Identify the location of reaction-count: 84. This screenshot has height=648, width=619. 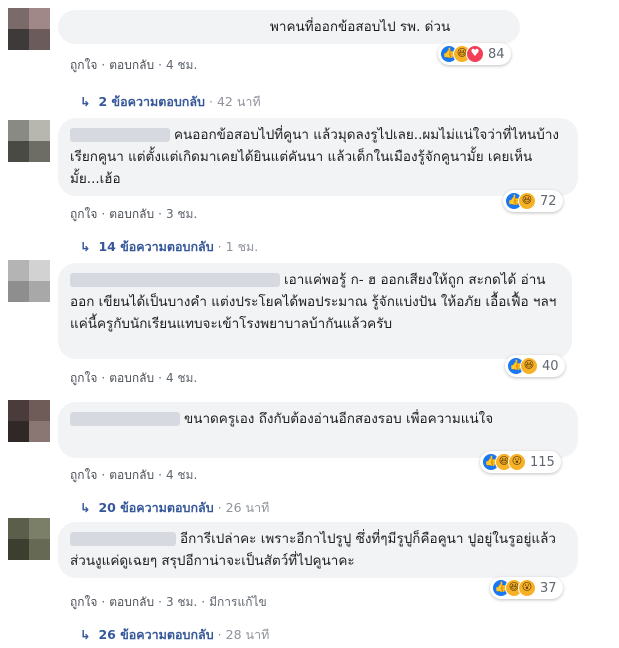
(496, 54).